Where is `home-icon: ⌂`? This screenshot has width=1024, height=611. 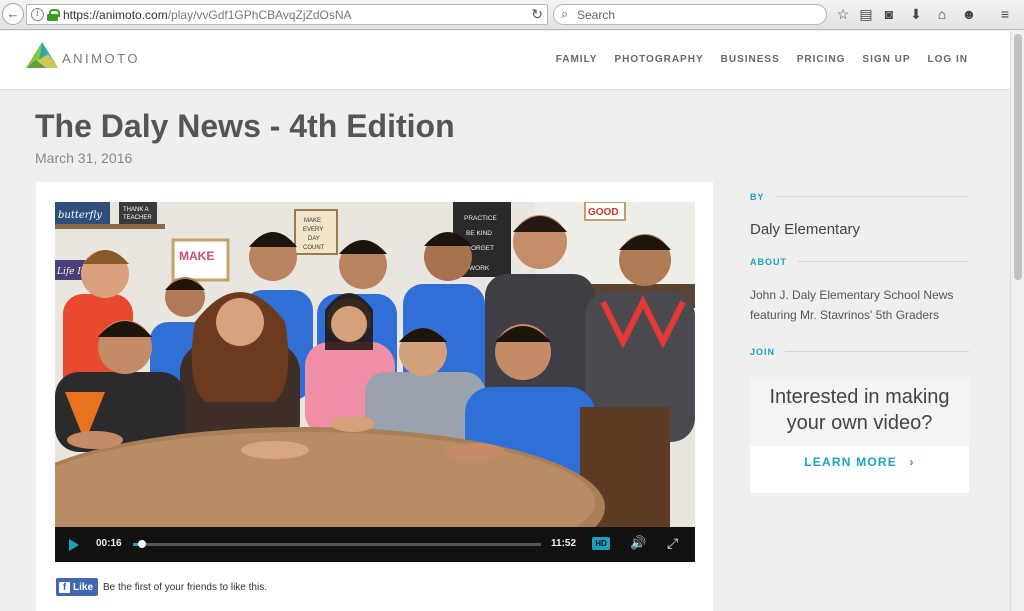
home-icon: ⌂ is located at coordinates (942, 14).